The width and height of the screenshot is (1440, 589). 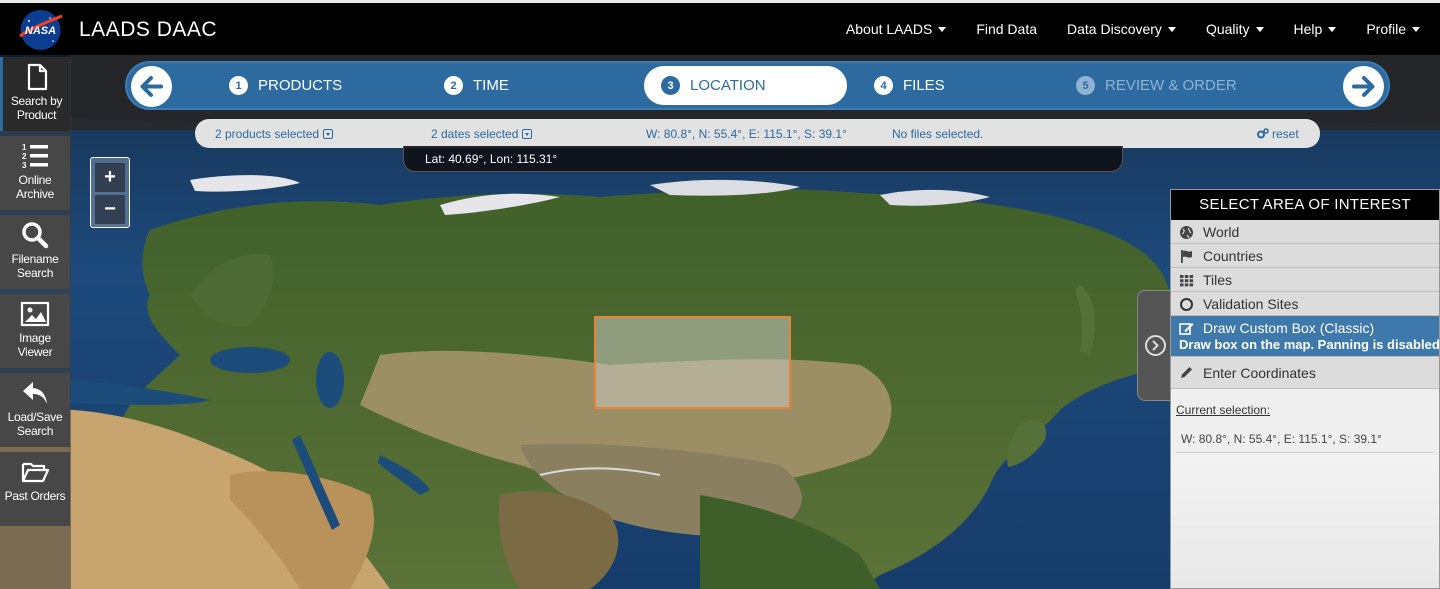 I want to click on image-icon, so click(x=35, y=314).